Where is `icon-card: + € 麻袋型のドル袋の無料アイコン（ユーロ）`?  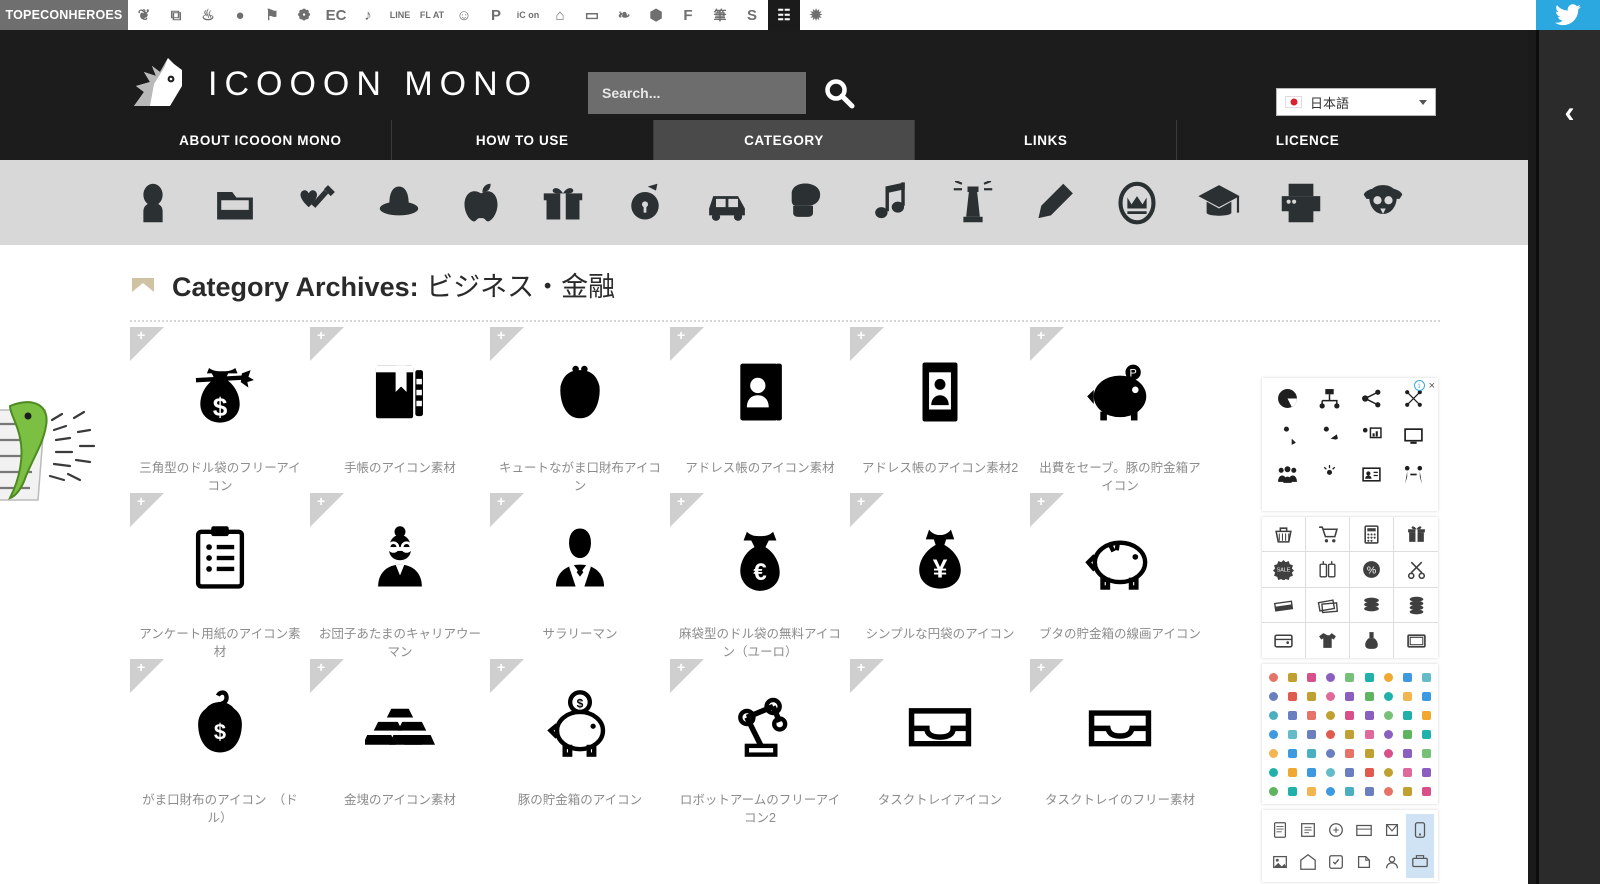 icon-card: + € 麻袋型のドル袋の無料アイコン（ユーロ） is located at coordinates (760, 576).